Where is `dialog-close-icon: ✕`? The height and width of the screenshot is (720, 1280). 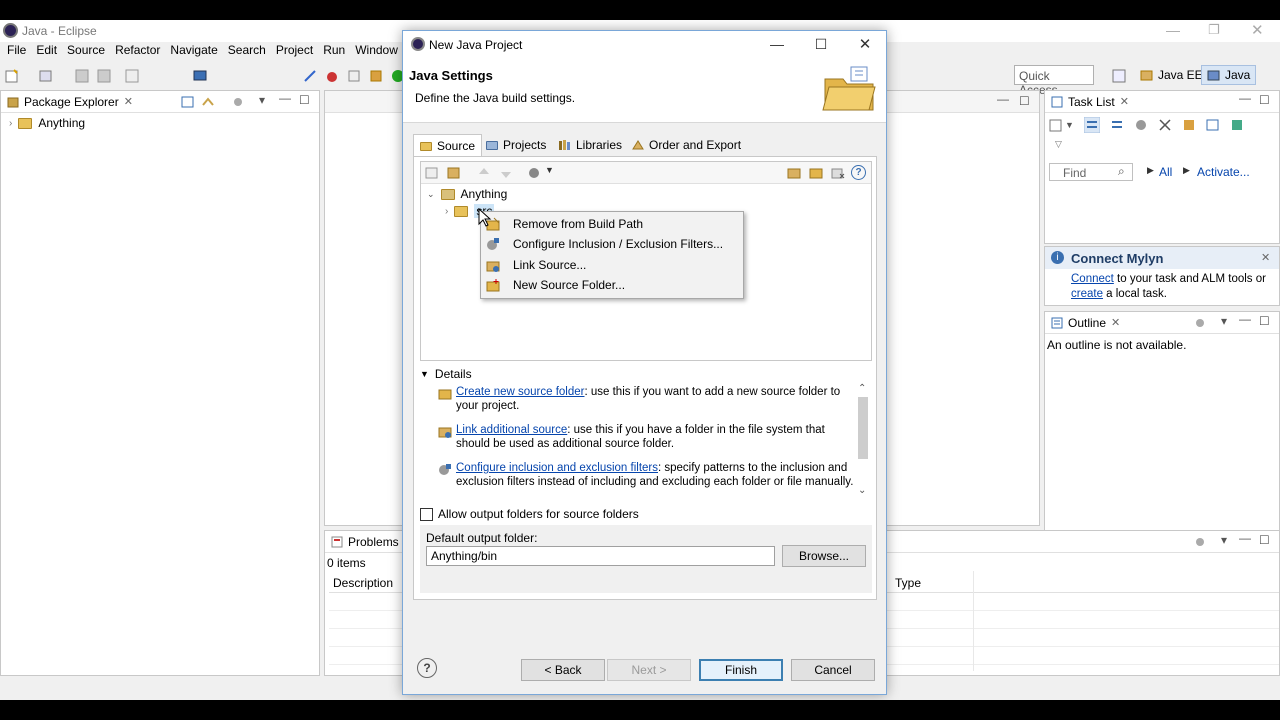 dialog-close-icon: ✕ is located at coordinates (865, 44).